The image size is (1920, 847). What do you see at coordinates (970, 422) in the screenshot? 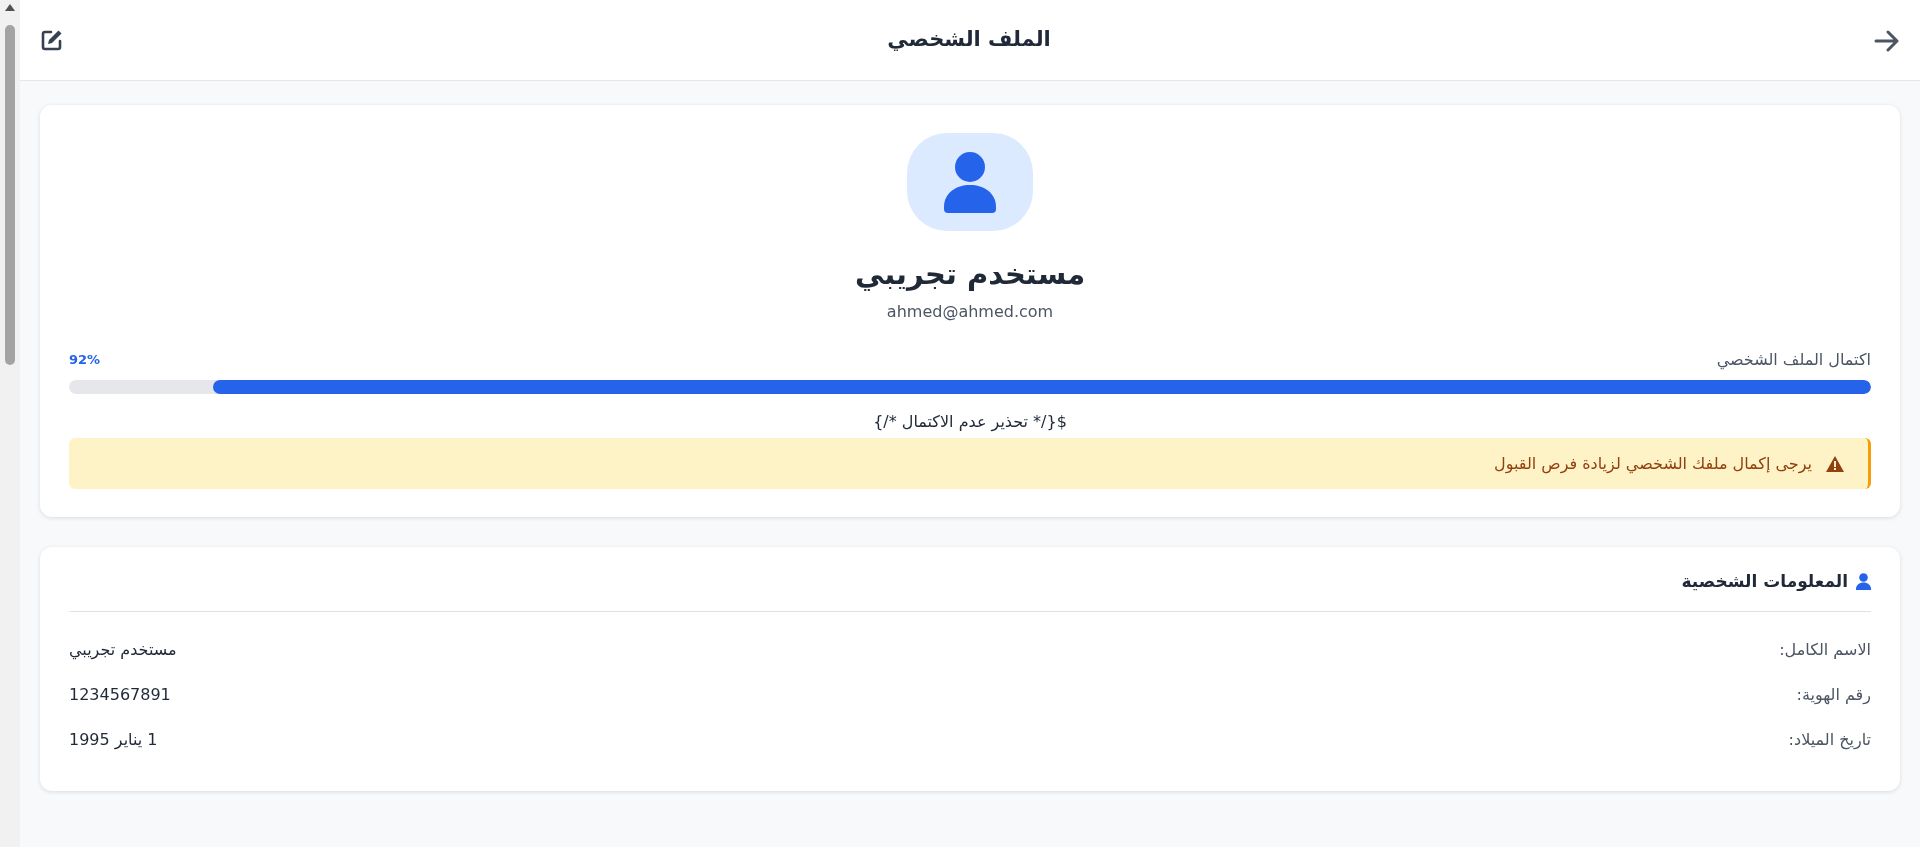
I see `warning-comment-text: ${/* تحذير عدم الاكتمال */}` at bounding box center [970, 422].